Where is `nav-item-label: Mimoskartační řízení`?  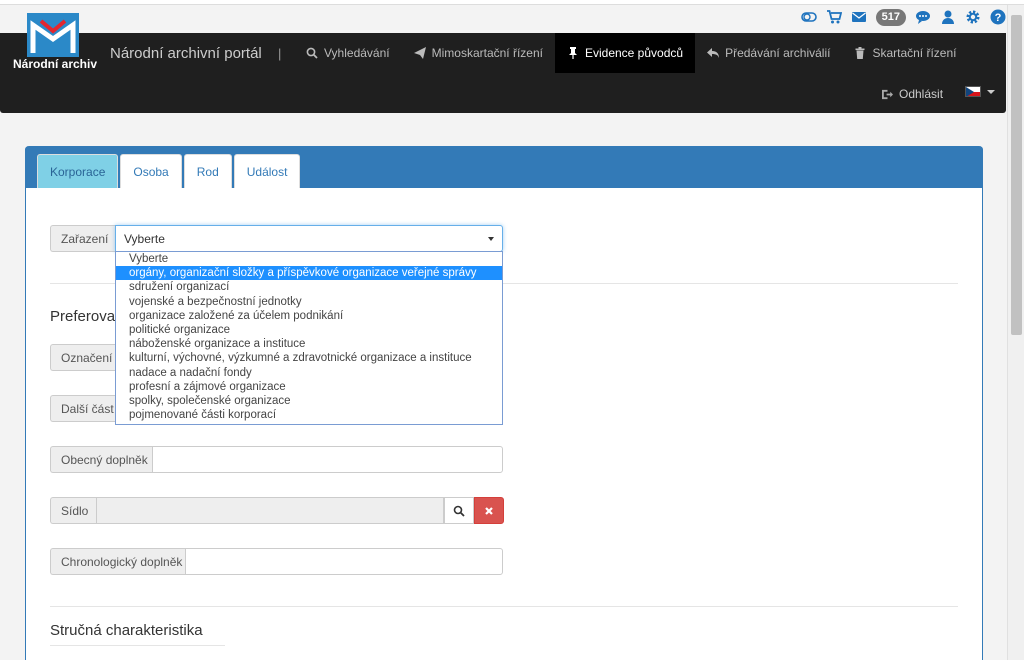 nav-item-label: Mimoskartační řízení is located at coordinates (487, 53).